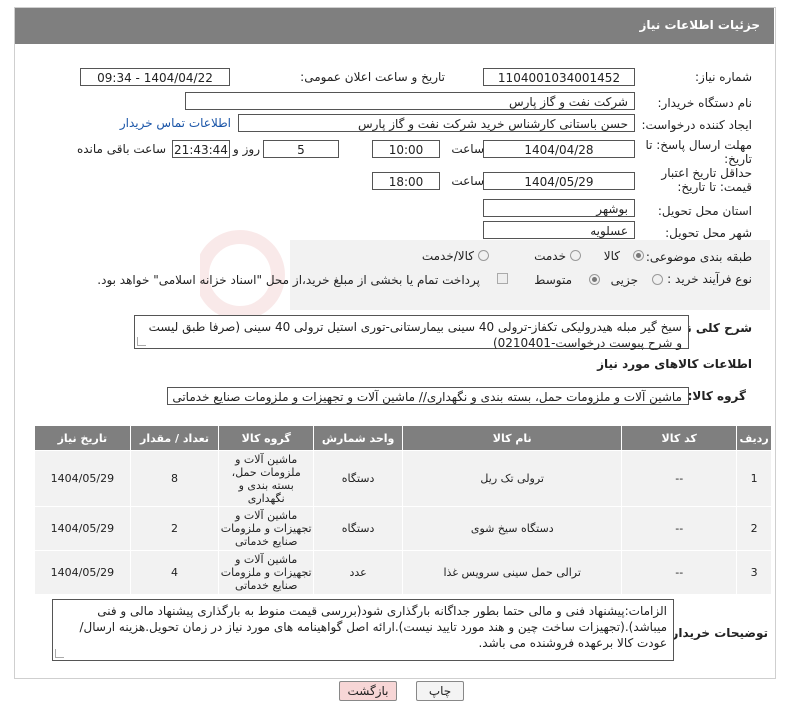 Image resolution: width=788 pixels, height=718 pixels. What do you see at coordinates (174, 478) in the screenshot?
I see `cell-qty: 8` at bounding box center [174, 478].